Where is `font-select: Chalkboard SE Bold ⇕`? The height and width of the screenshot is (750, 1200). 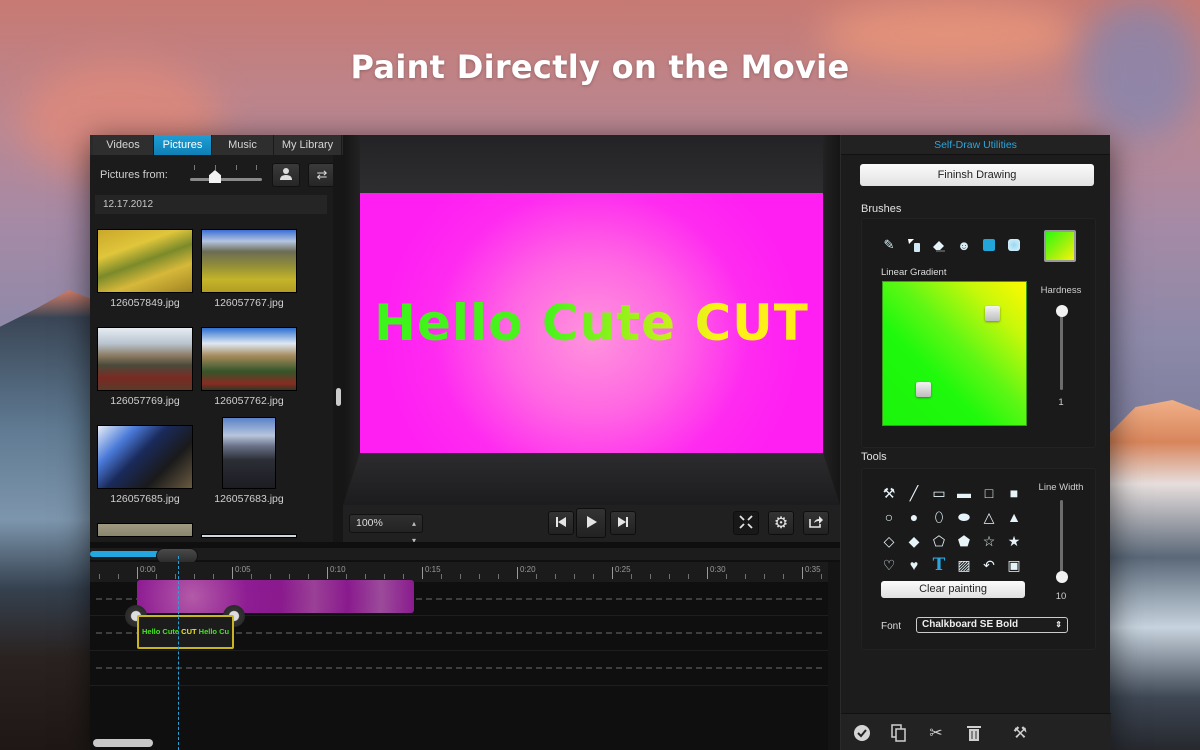 font-select: Chalkboard SE Bold ⇕ is located at coordinates (992, 625).